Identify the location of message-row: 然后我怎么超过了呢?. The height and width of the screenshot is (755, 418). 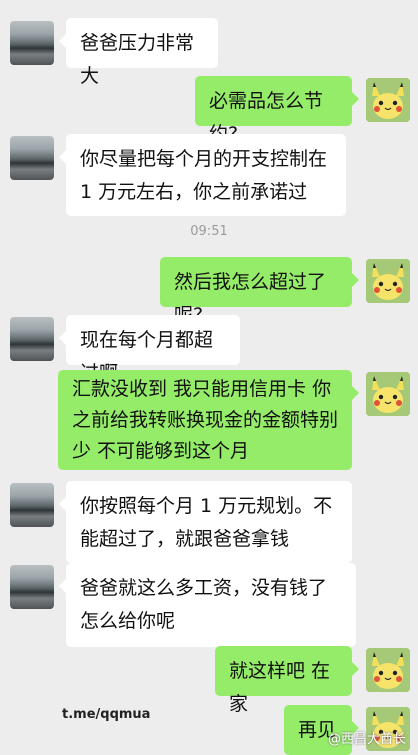
(209, 291).